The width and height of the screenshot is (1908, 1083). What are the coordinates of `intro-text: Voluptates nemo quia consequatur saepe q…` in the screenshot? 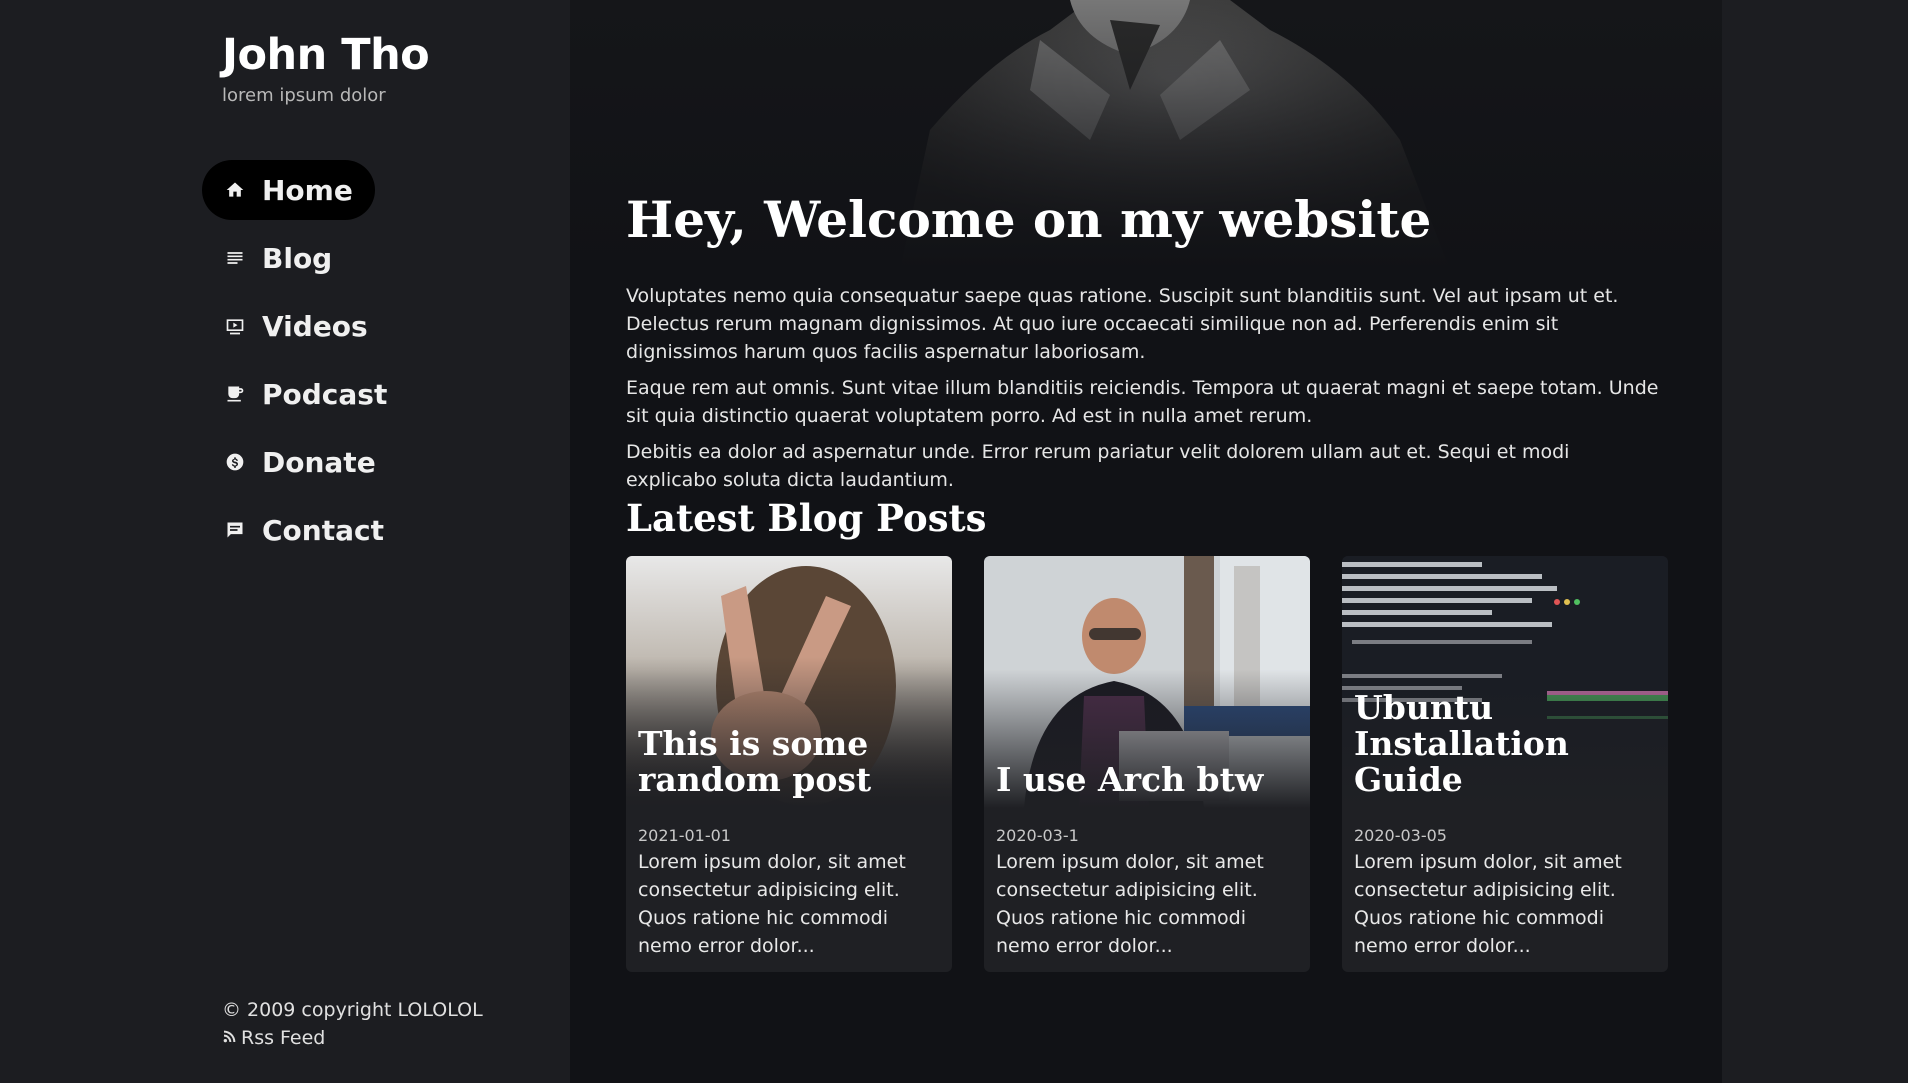 It's located at (1146, 392).